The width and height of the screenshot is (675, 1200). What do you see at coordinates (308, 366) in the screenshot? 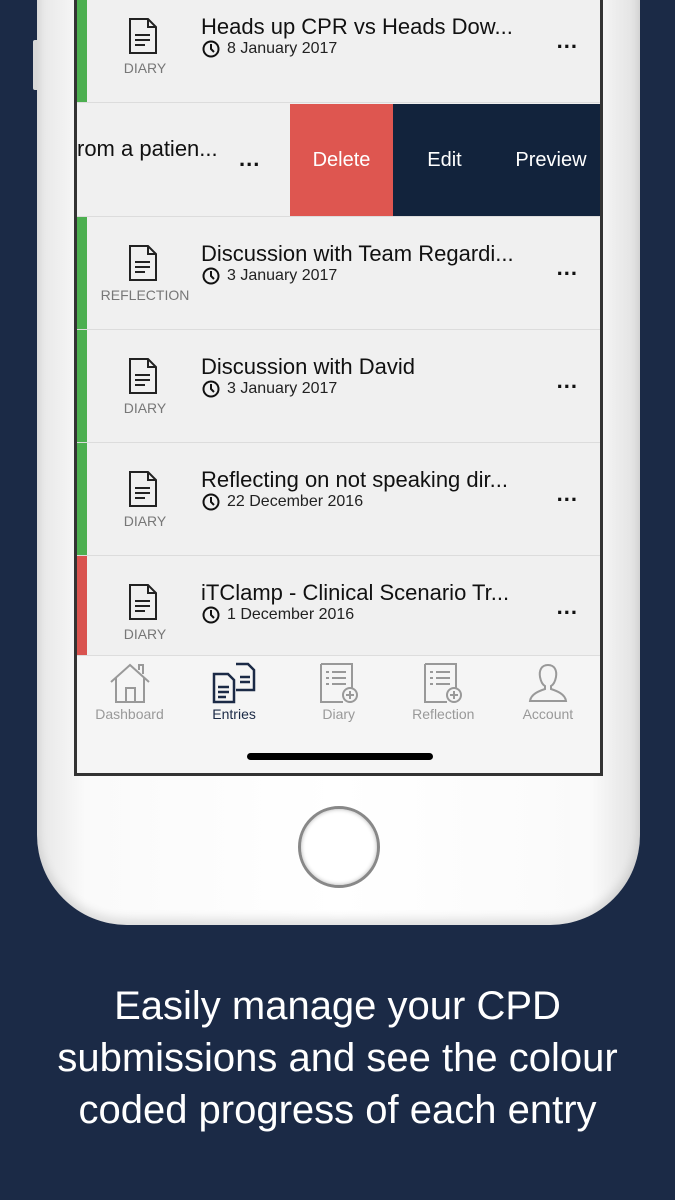
I see `entry-title: Discussion with David` at bounding box center [308, 366].